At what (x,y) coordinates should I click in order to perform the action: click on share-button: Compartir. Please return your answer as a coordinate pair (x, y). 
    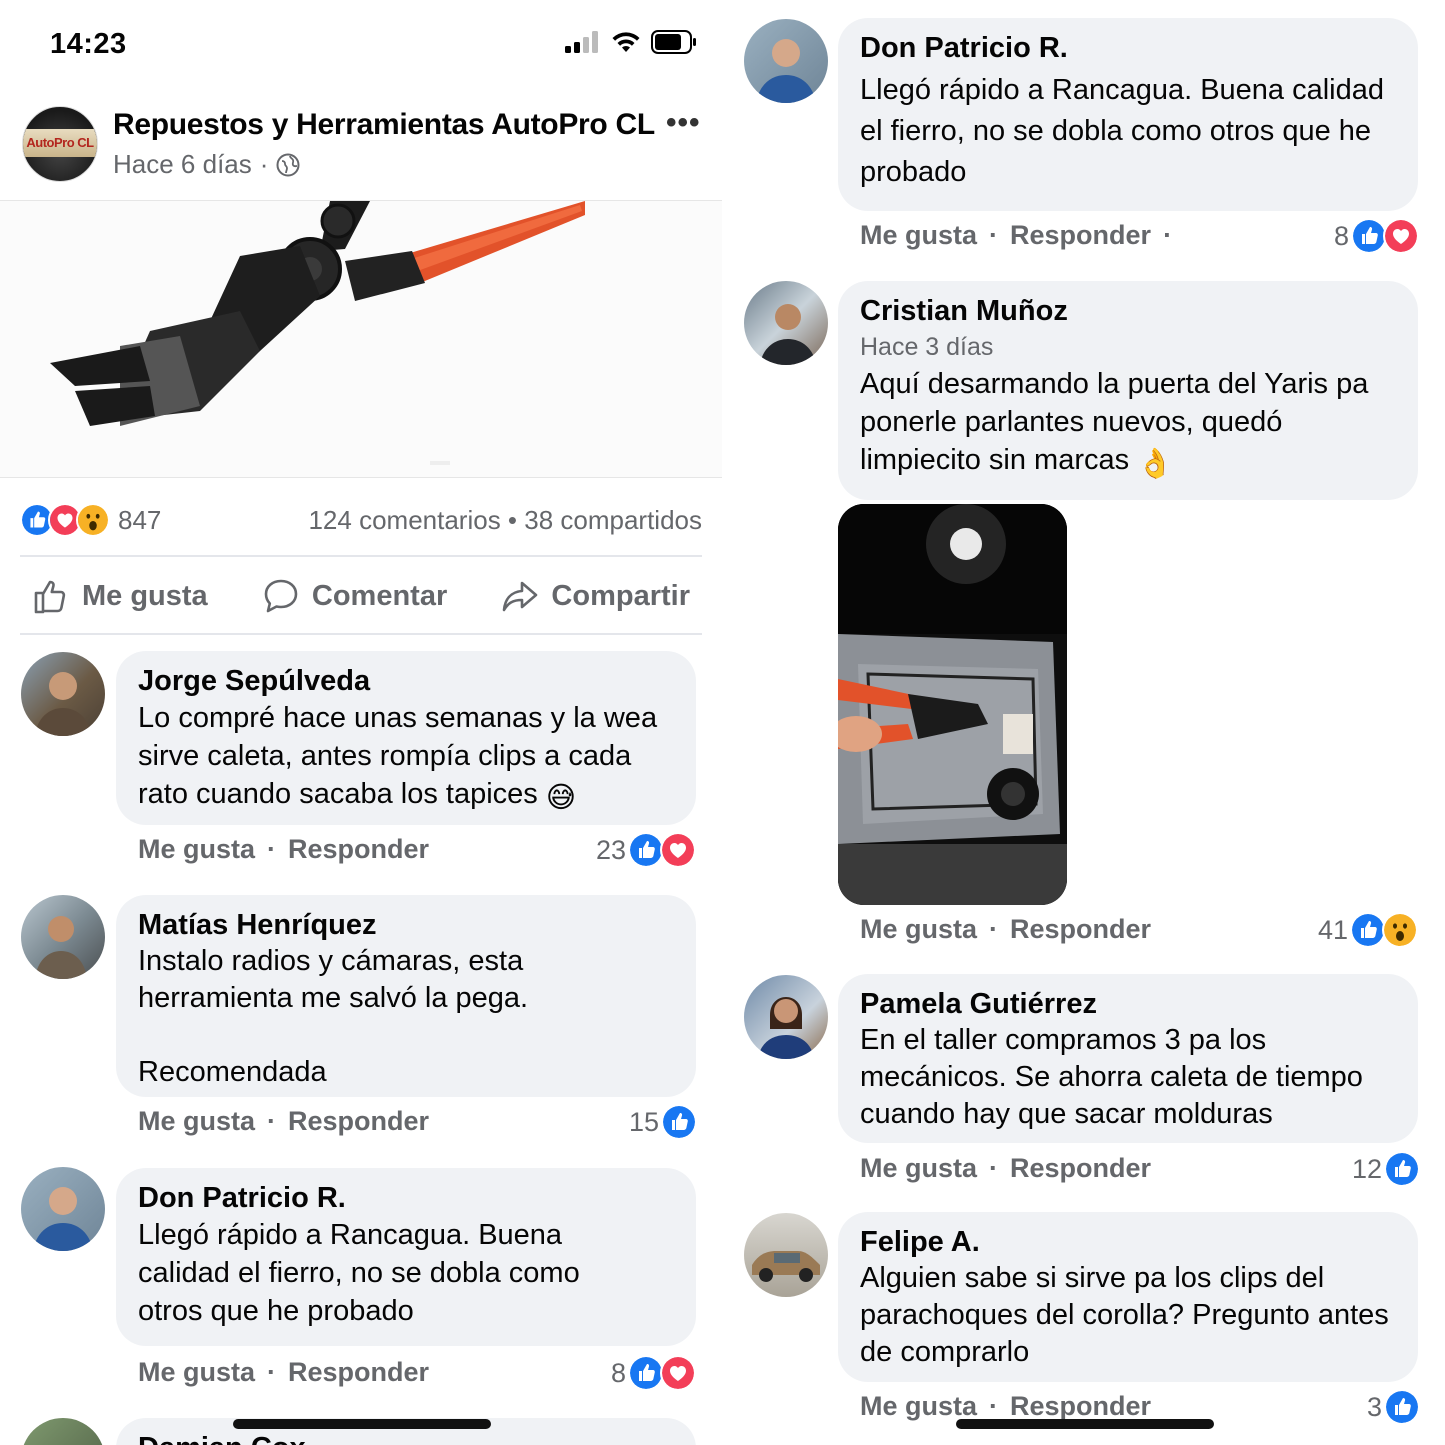
    Looking at the image, I should click on (595, 596).